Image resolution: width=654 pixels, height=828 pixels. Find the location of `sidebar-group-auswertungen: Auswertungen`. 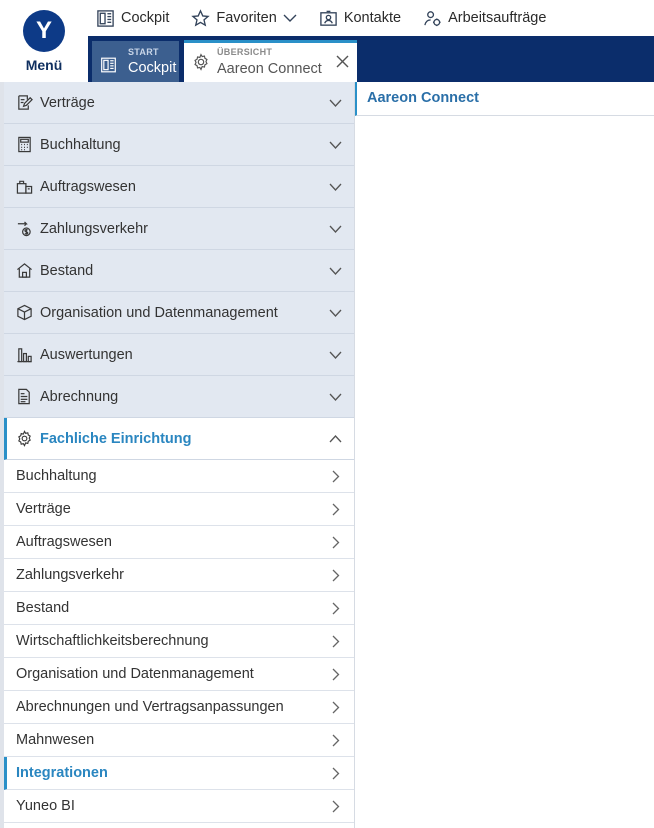

sidebar-group-auswertungen: Auswertungen is located at coordinates (179, 355).